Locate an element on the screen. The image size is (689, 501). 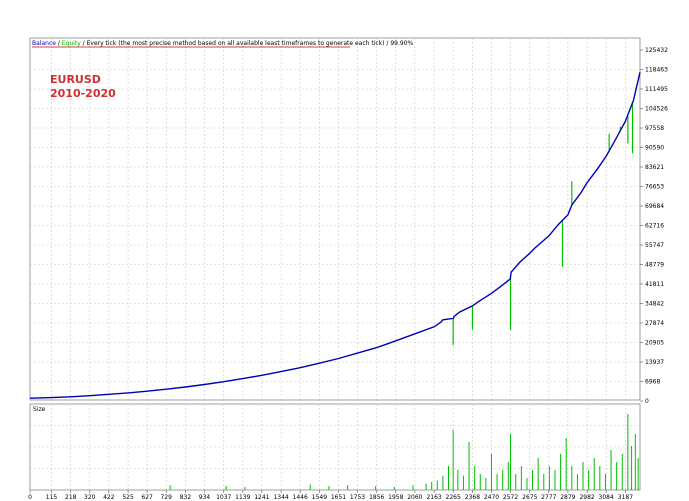
x-tick-label: 1958 is located at coordinates (395, 497).